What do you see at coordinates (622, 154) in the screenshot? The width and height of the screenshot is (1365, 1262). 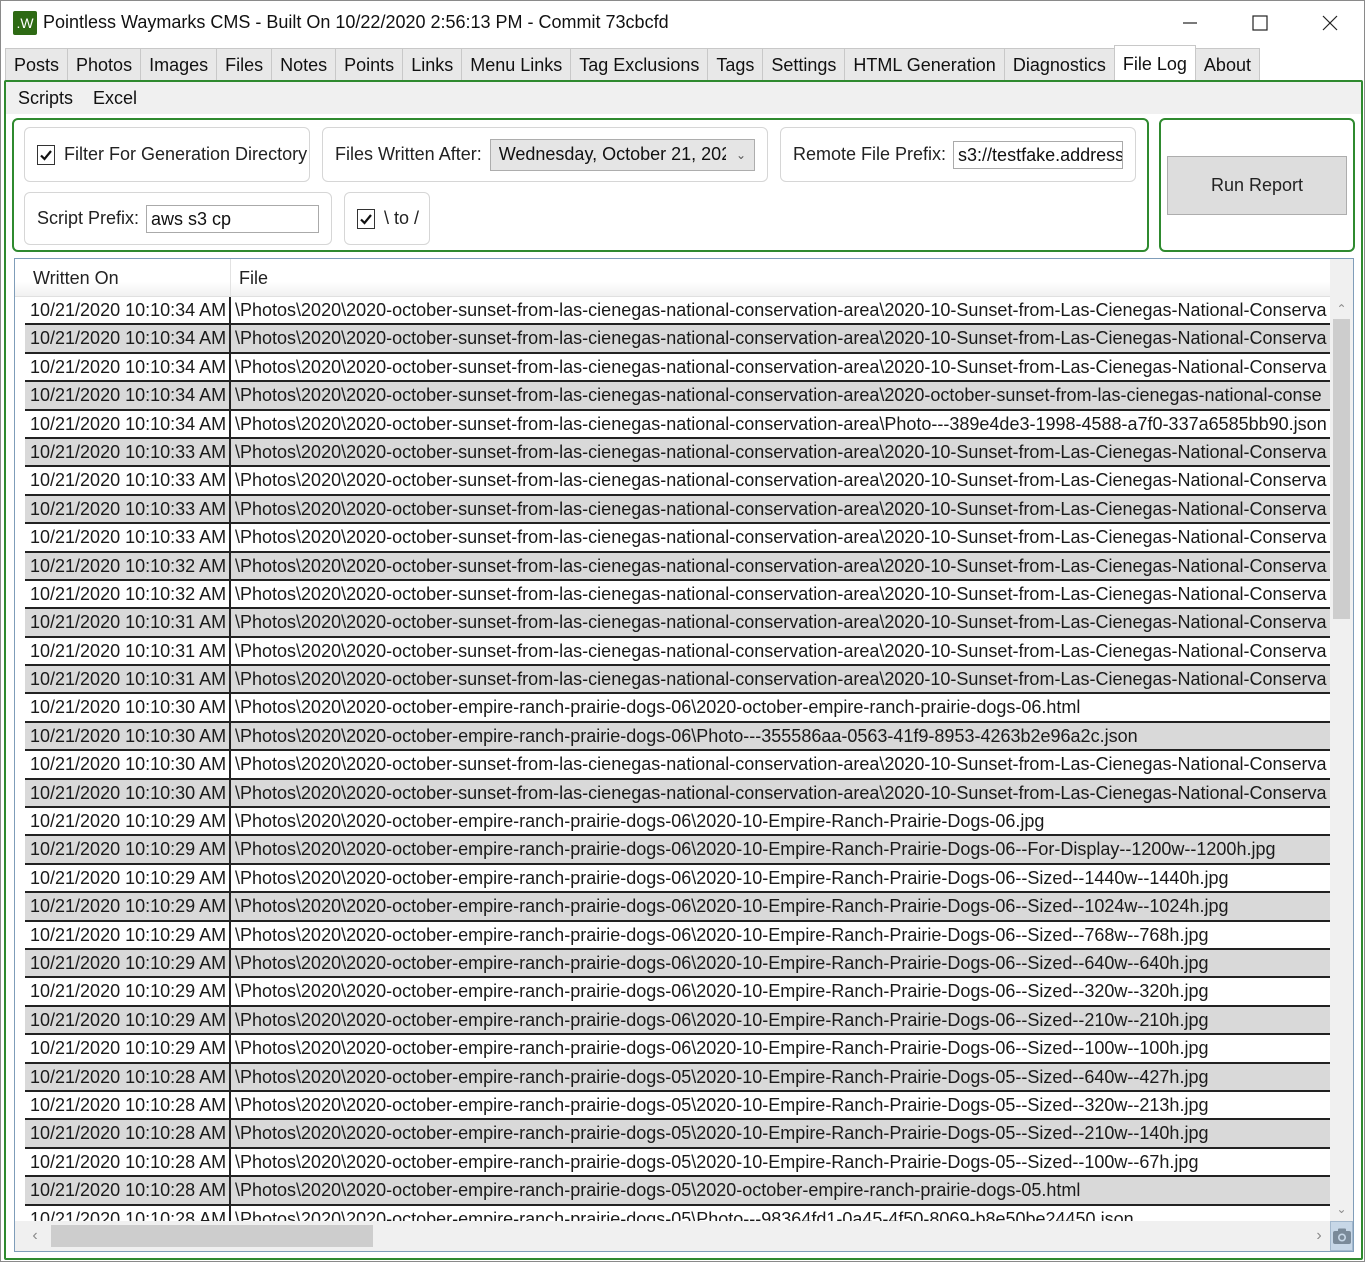 I see `files-written-after-datepicker: Wednesday, October 21, 202 ⌄` at bounding box center [622, 154].